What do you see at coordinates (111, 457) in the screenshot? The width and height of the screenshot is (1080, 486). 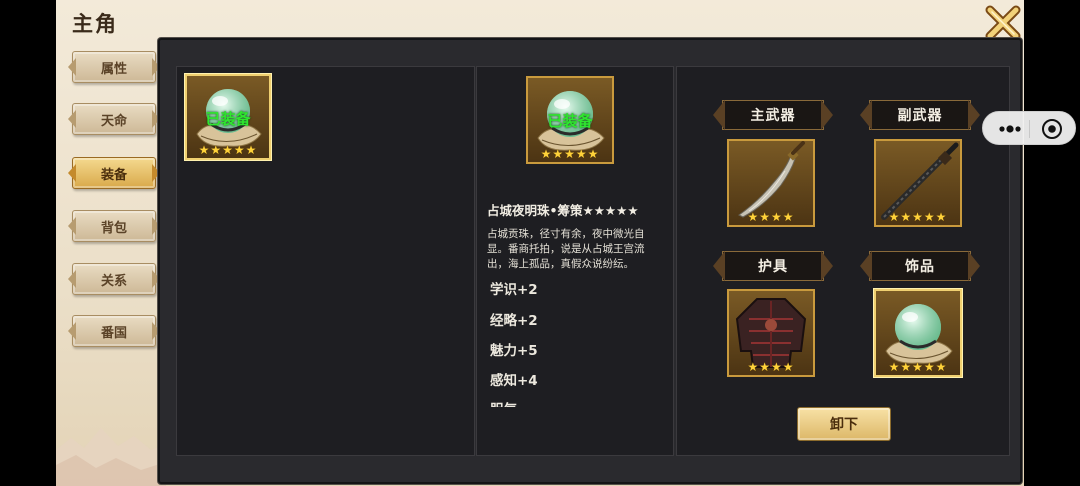 I see `mountain-decoration-icon` at bounding box center [111, 457].